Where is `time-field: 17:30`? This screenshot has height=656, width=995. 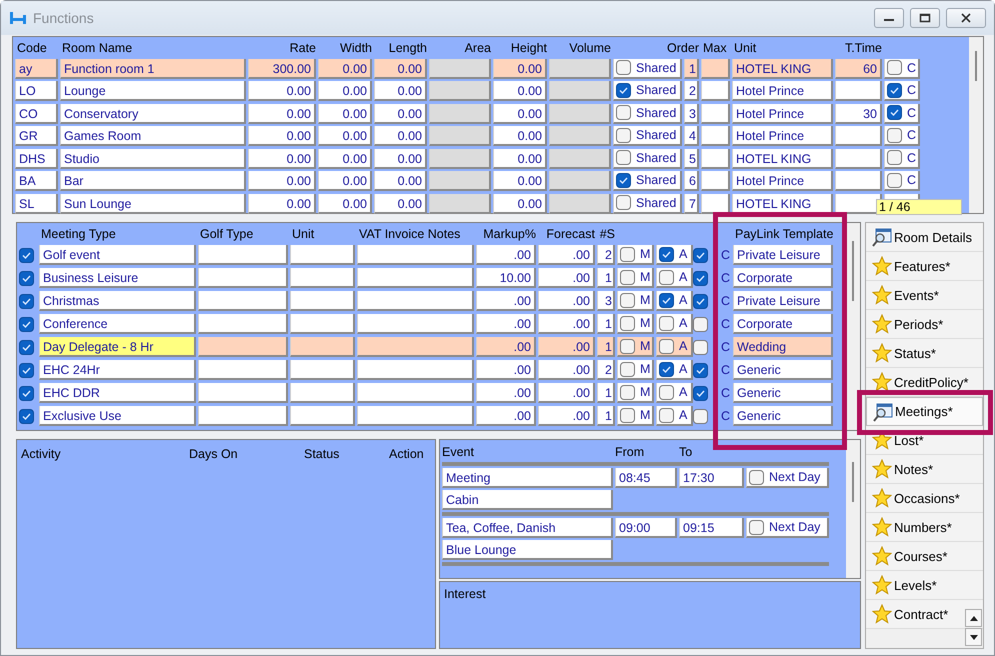
time-field: 17:30 is located at coordinates (711, 478).